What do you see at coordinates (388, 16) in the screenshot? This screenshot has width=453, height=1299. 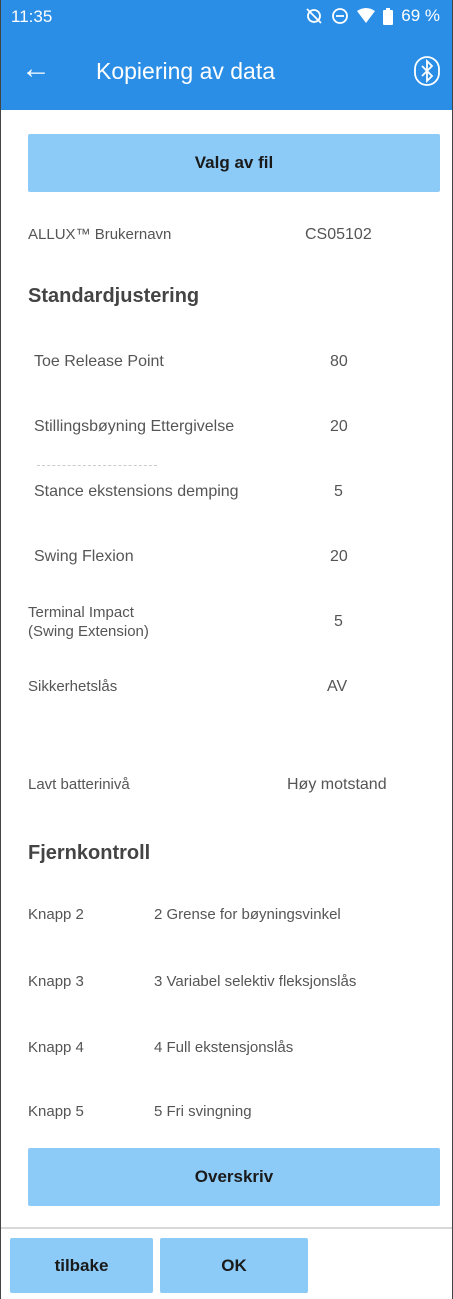 I see `battery-icon` at bounding box center [388, 16].